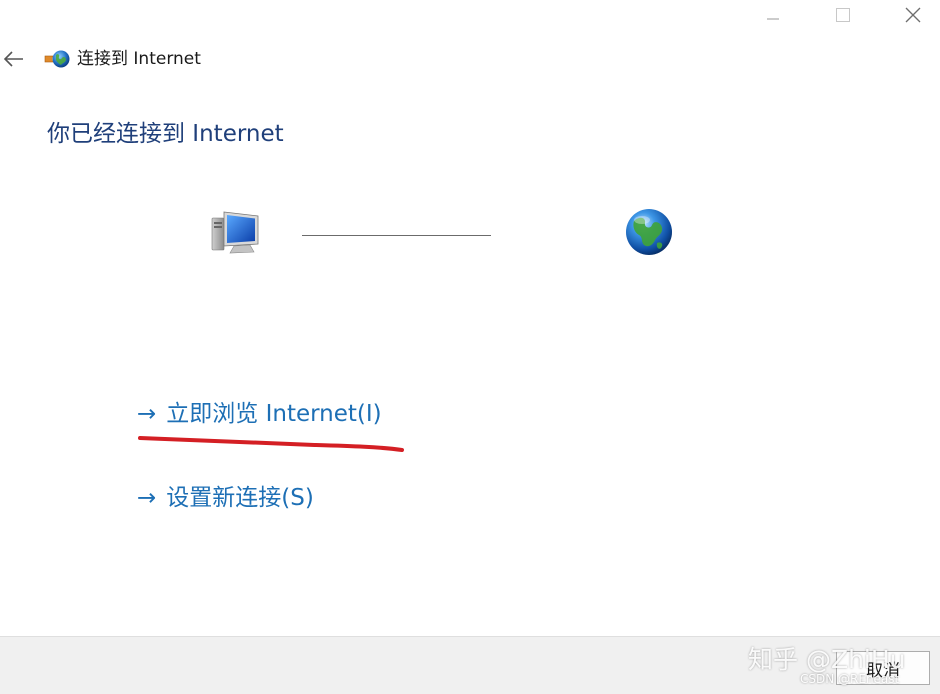 This screenshot has width=940, height=694. Describe the element at coordinates (147, 498) in the screenshot. I see `link-arrow-icon: →` at that location.